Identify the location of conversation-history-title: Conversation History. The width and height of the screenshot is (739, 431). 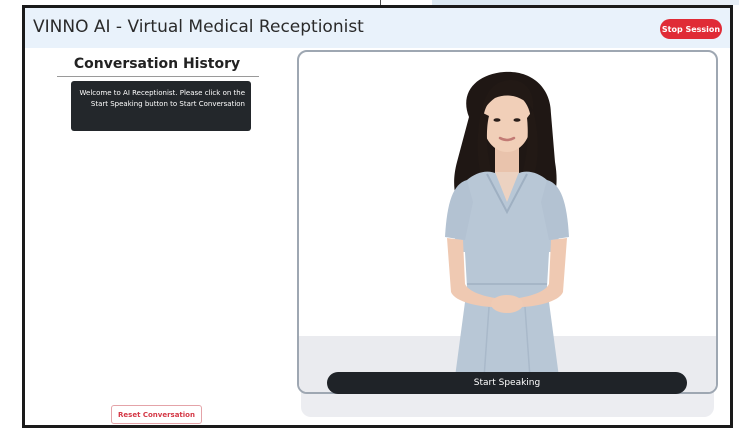
(157, 64).